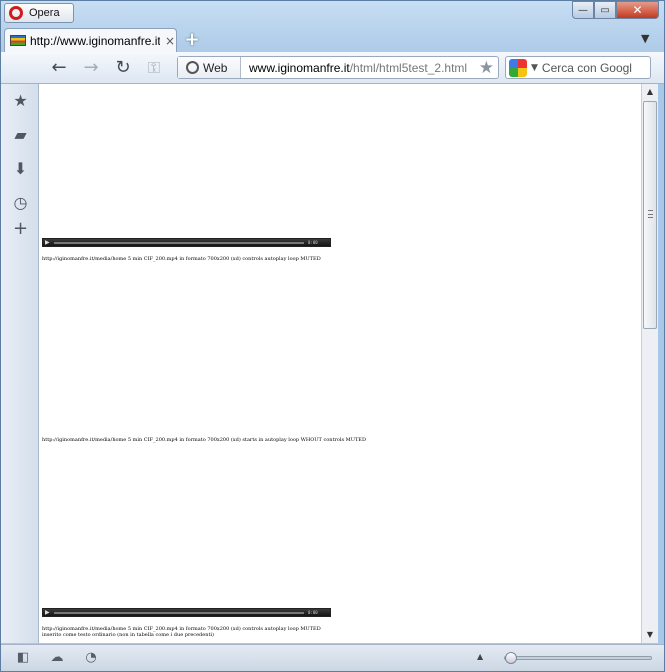 The image size is (665, 672). I want to click on scrollbar-grip-icon, so click(650, 214).